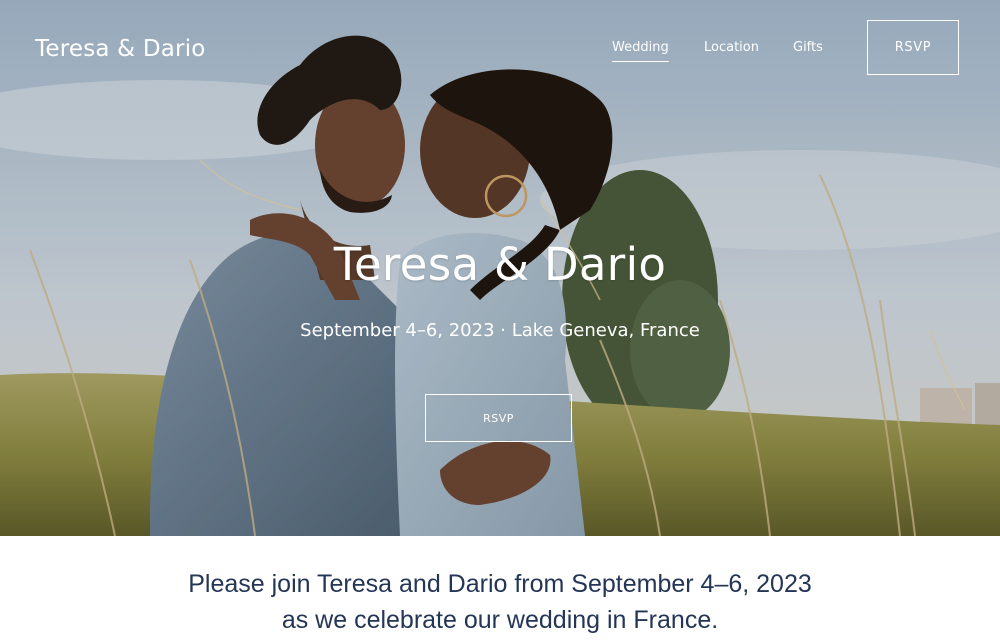 This screenshot has height=640, width=1000. What do you see at coordinates (640, 51) in the screenshot?
I see `nav-item-wedding: Wedding` at bounding box center [640, 51].